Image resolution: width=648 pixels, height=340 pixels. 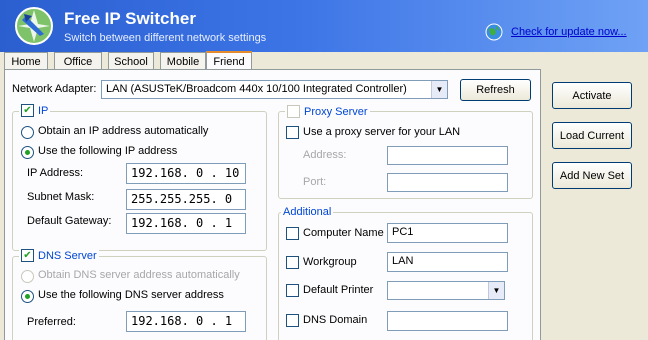 I want to click on ip-group-title: ✔ IP, so click(x=35, y=110).